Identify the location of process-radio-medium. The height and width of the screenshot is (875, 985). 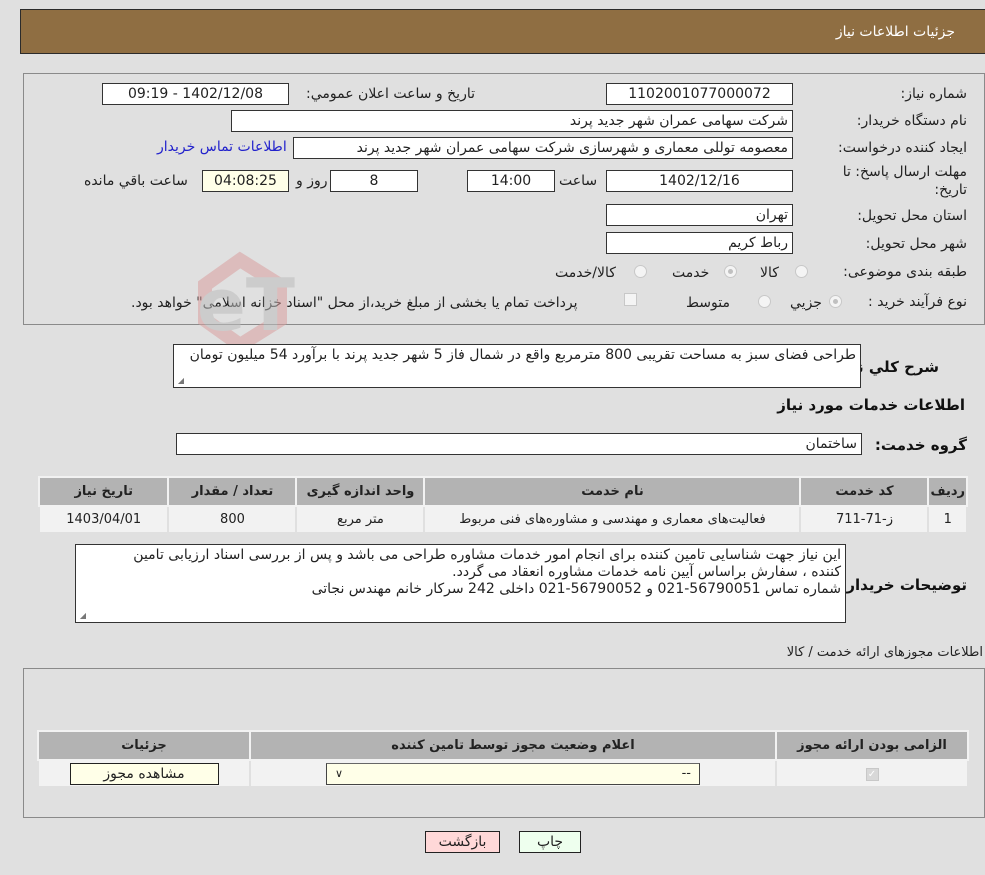
(764, 301).